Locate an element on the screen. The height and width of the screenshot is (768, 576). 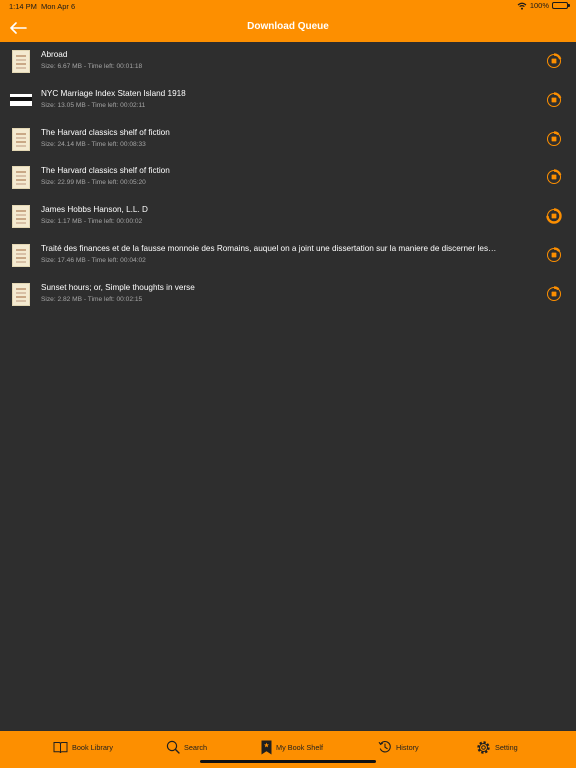
download-meta: Size: 2.82 MB - Time left: 00:02:15 is located at coordinates (92, 299).